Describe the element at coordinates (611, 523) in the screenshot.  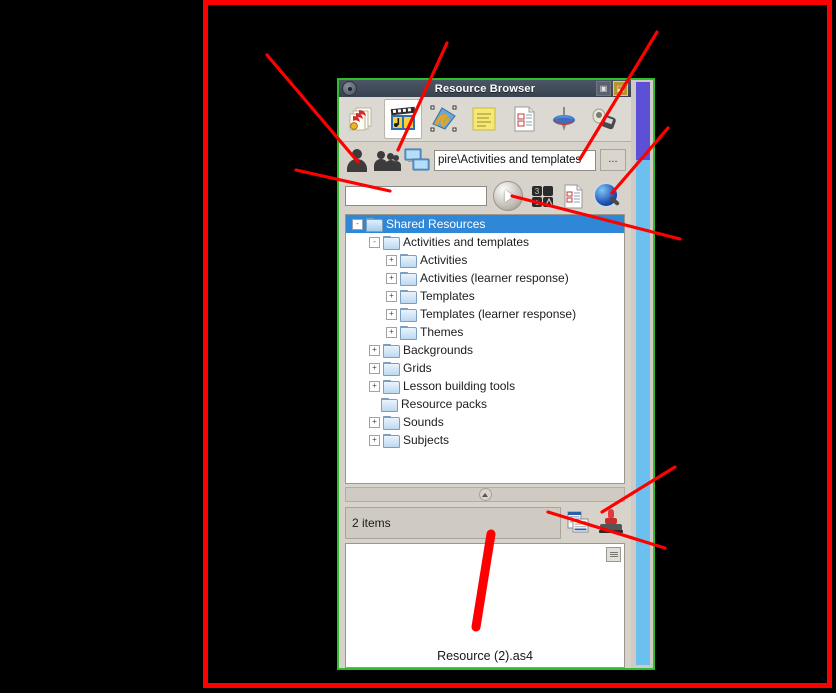
I see `stamp-icon` at that location.